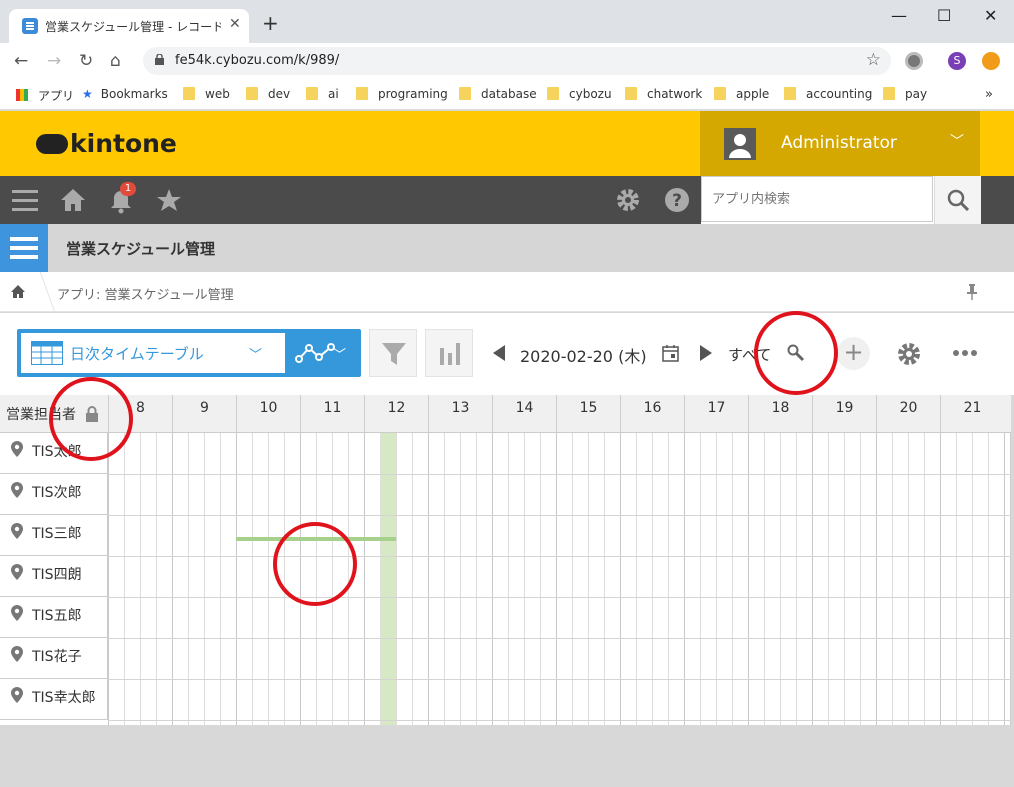  I want to click on kintone-app-favicon-icon, so click(30, 26).